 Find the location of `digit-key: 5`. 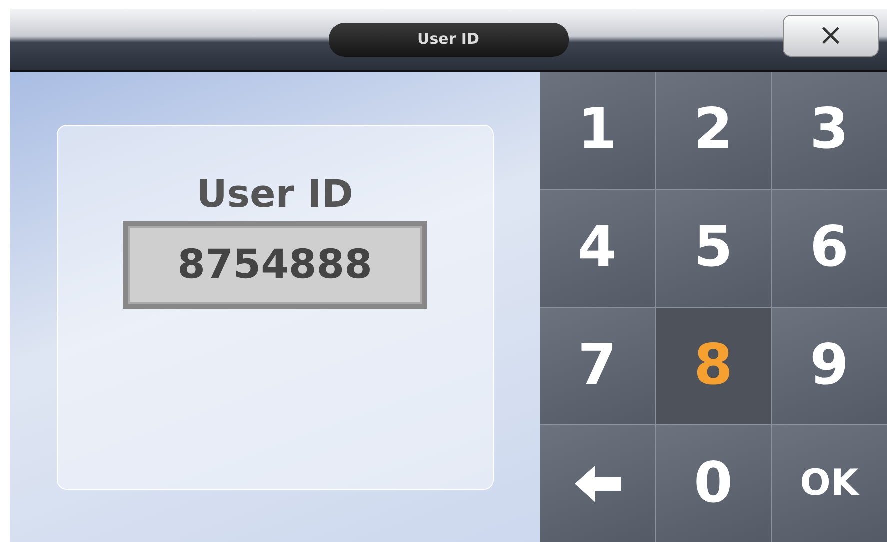

digit-key: 5 is located at coordinates (713, 248).